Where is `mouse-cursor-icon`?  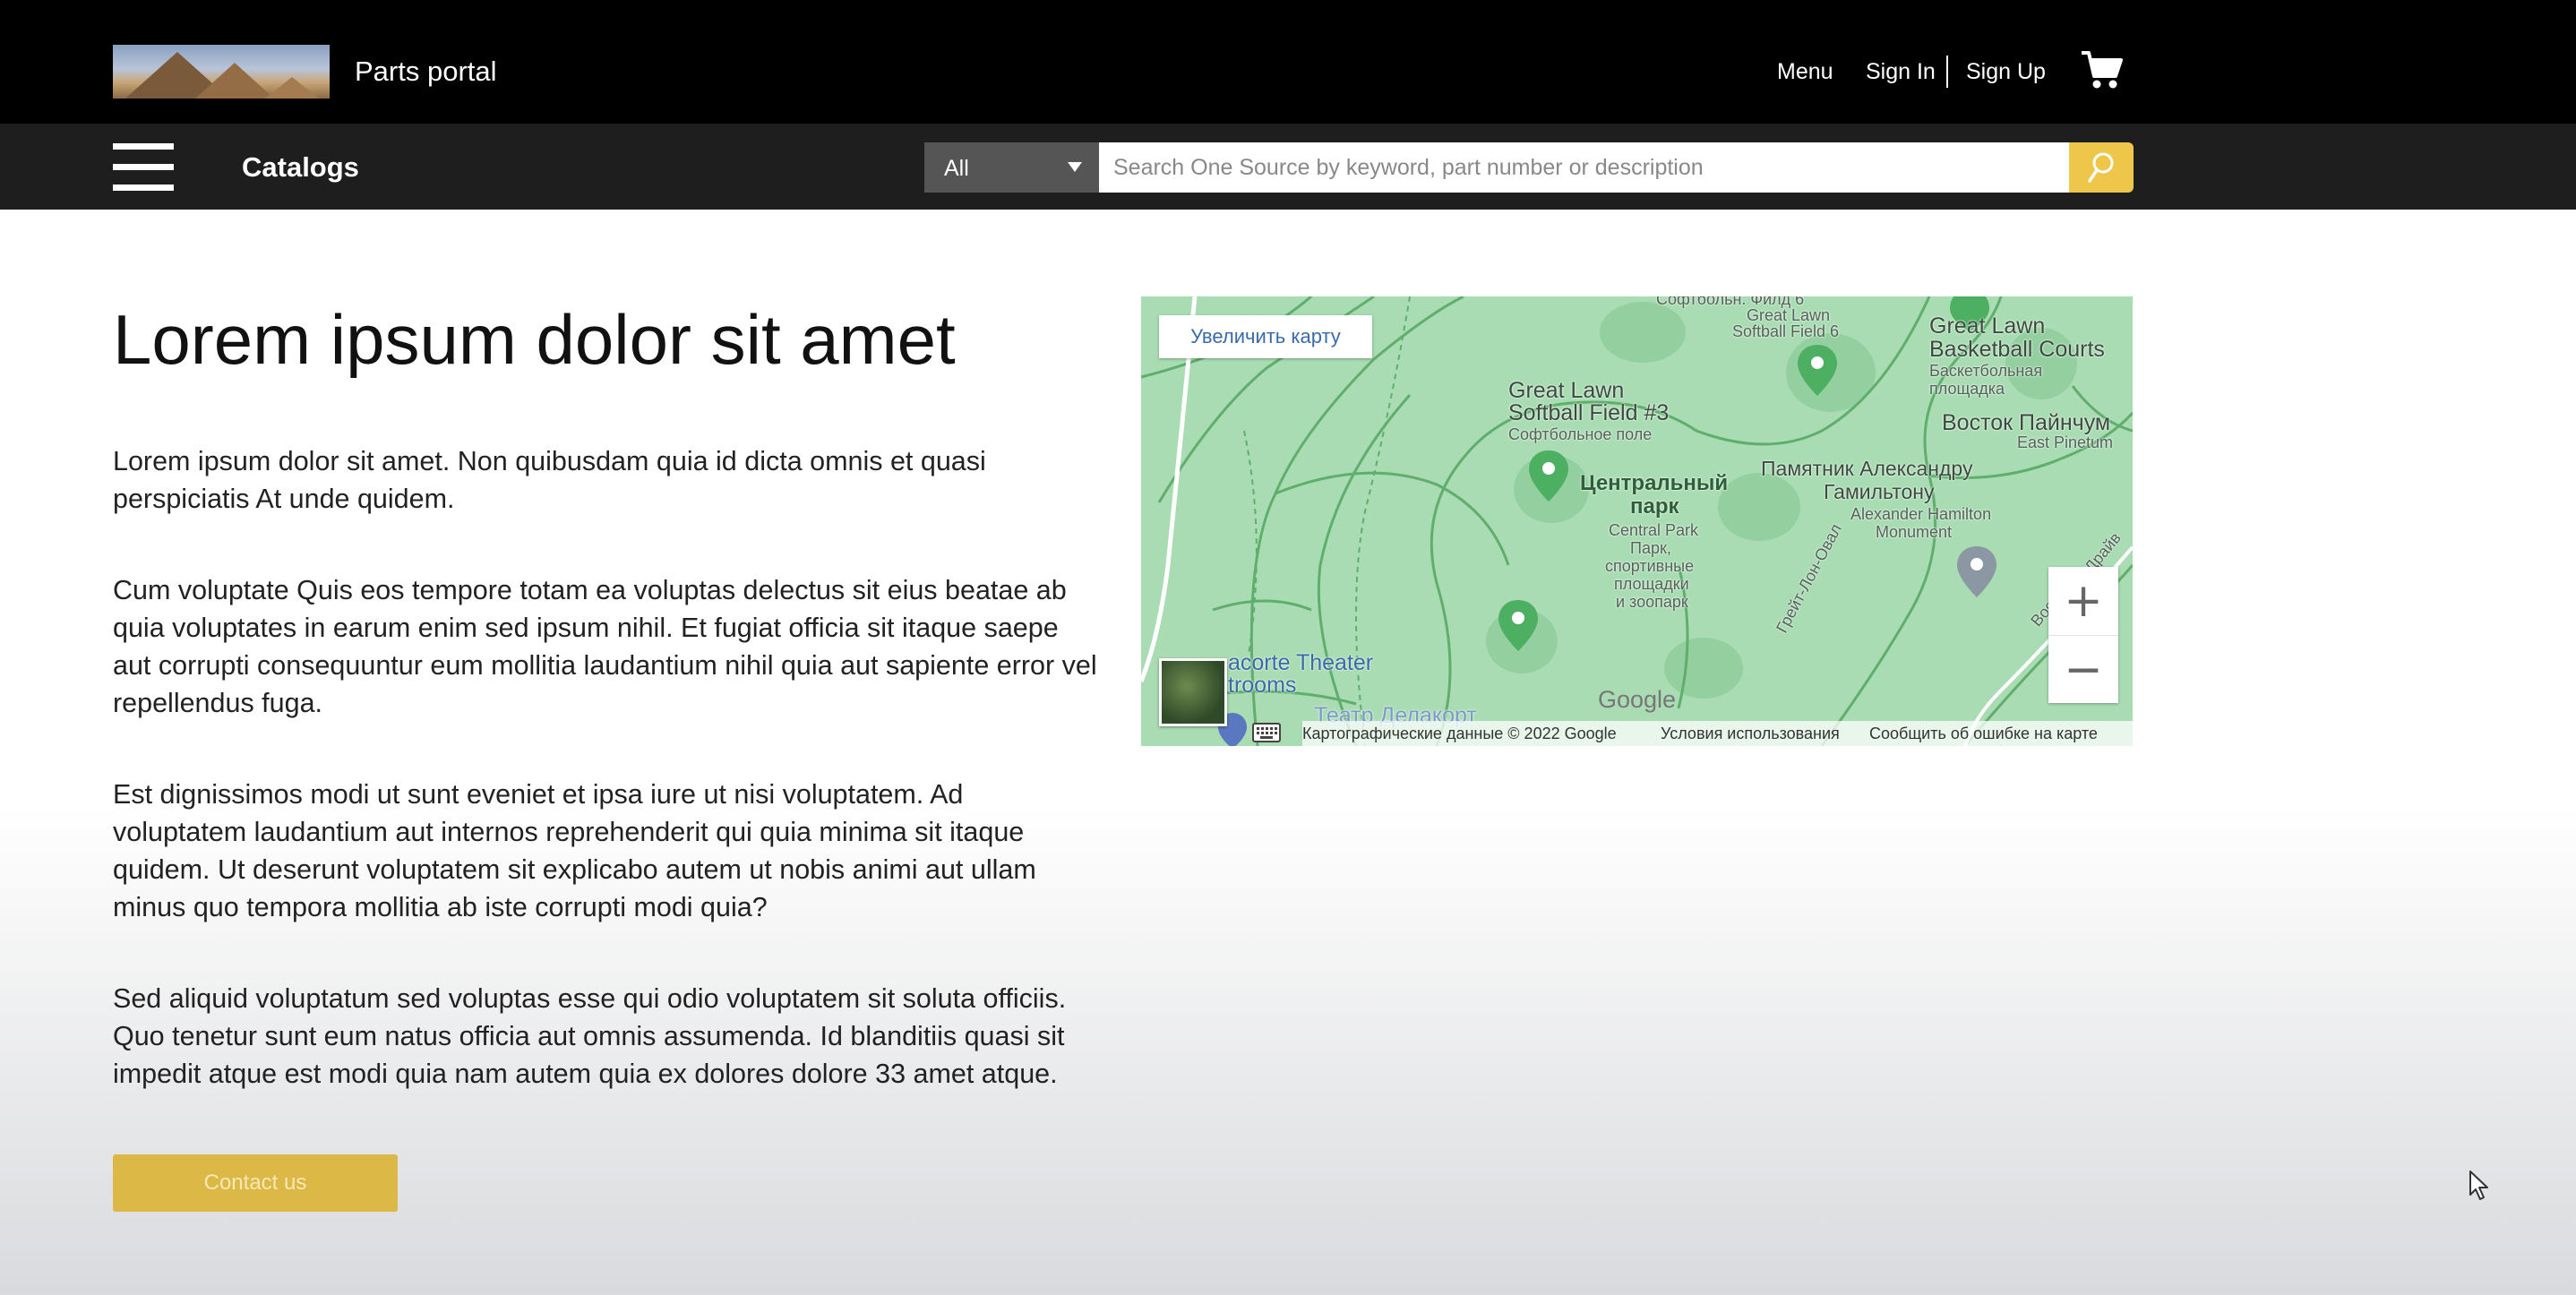
mouse-cursor-icon is located at coordinates (2478, 1185).